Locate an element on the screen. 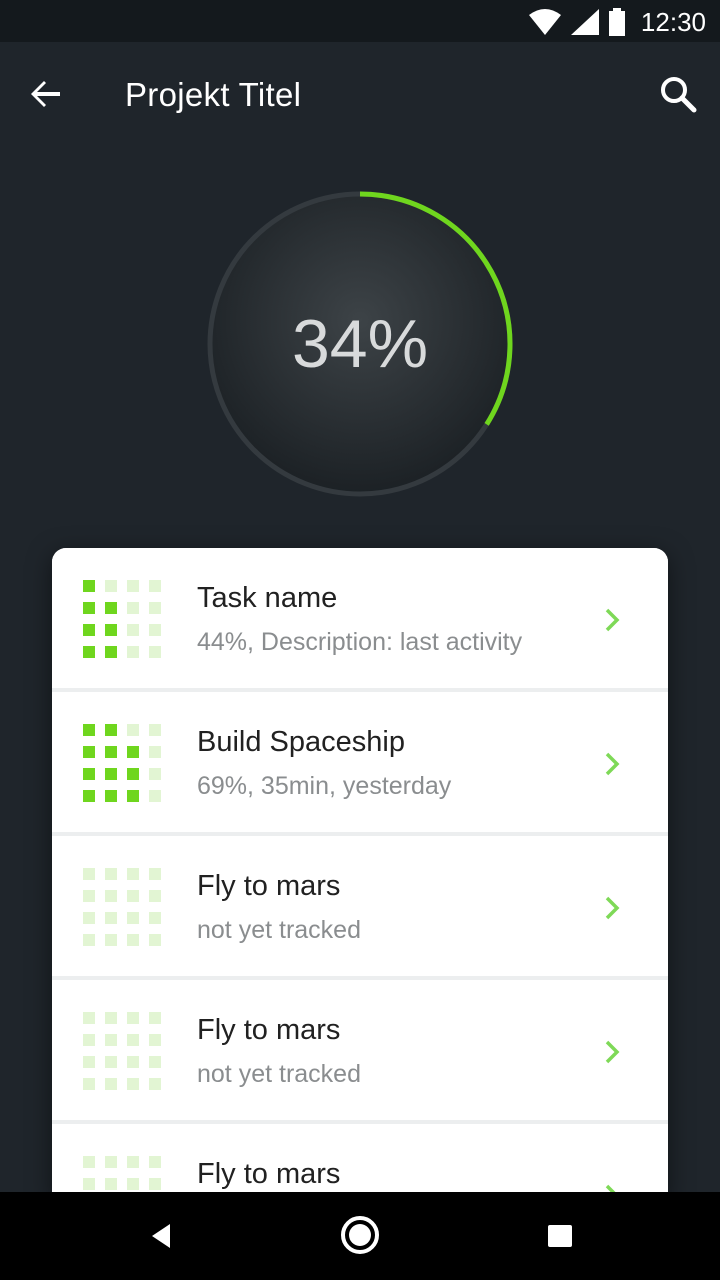  nav-back-icon is located at coordinates (164, 1236).